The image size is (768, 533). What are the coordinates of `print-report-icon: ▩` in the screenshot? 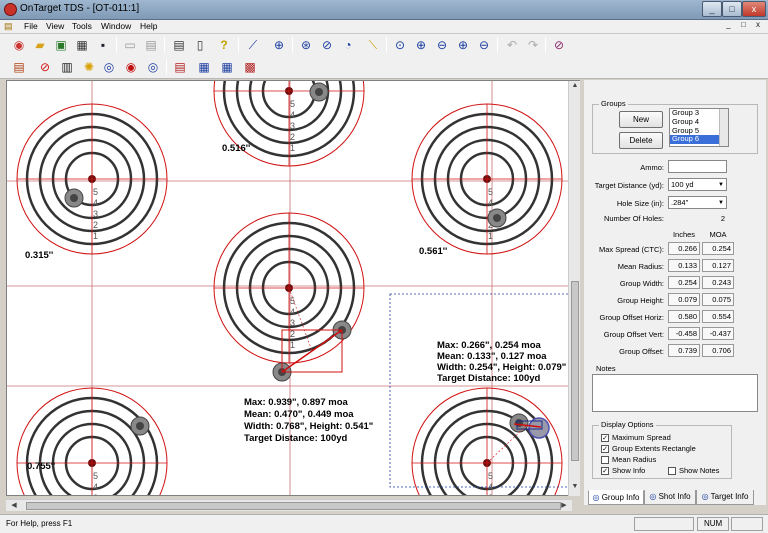 It's located at (250, 67).